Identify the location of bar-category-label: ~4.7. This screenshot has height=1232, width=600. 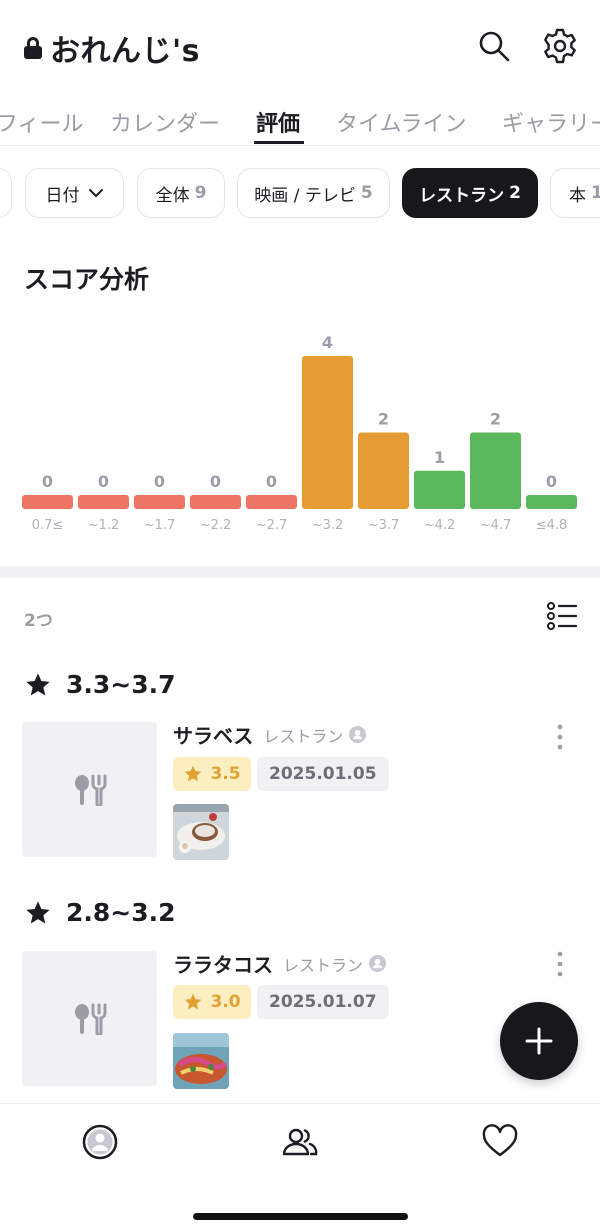
(496, 525).